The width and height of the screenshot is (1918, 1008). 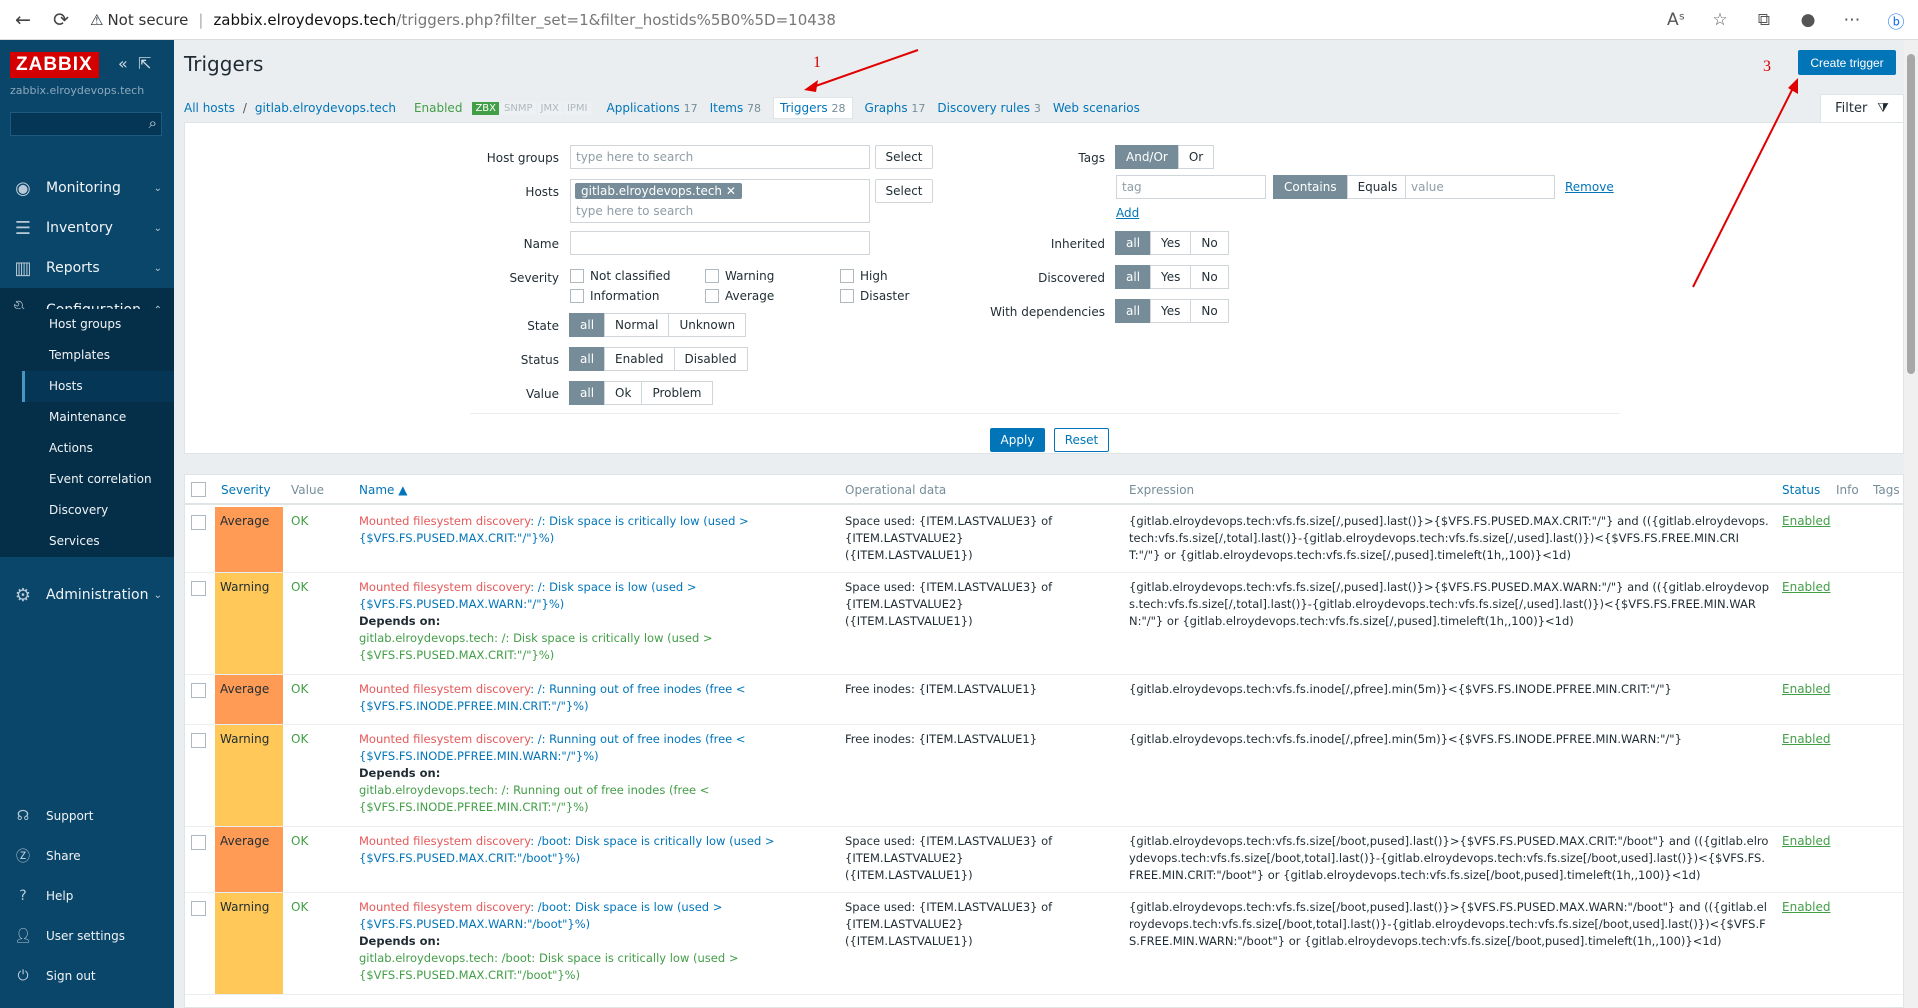 What do you see at coordinates (87, 595) in the screenshot?
I see `menu-administration: ⚙ Administration ⌄` at bounding box center [87, 595].